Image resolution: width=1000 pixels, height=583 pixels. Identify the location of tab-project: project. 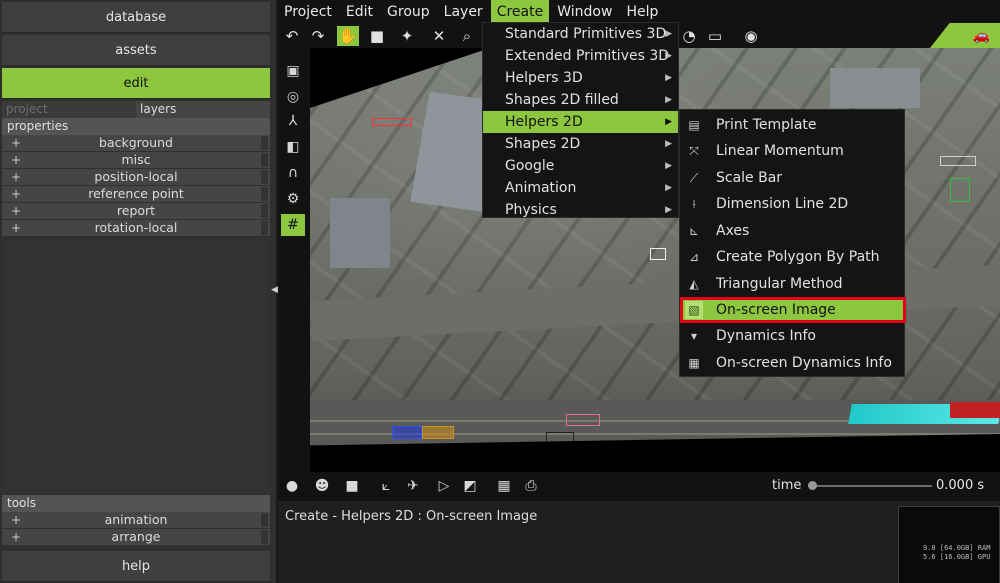
(69, 109).